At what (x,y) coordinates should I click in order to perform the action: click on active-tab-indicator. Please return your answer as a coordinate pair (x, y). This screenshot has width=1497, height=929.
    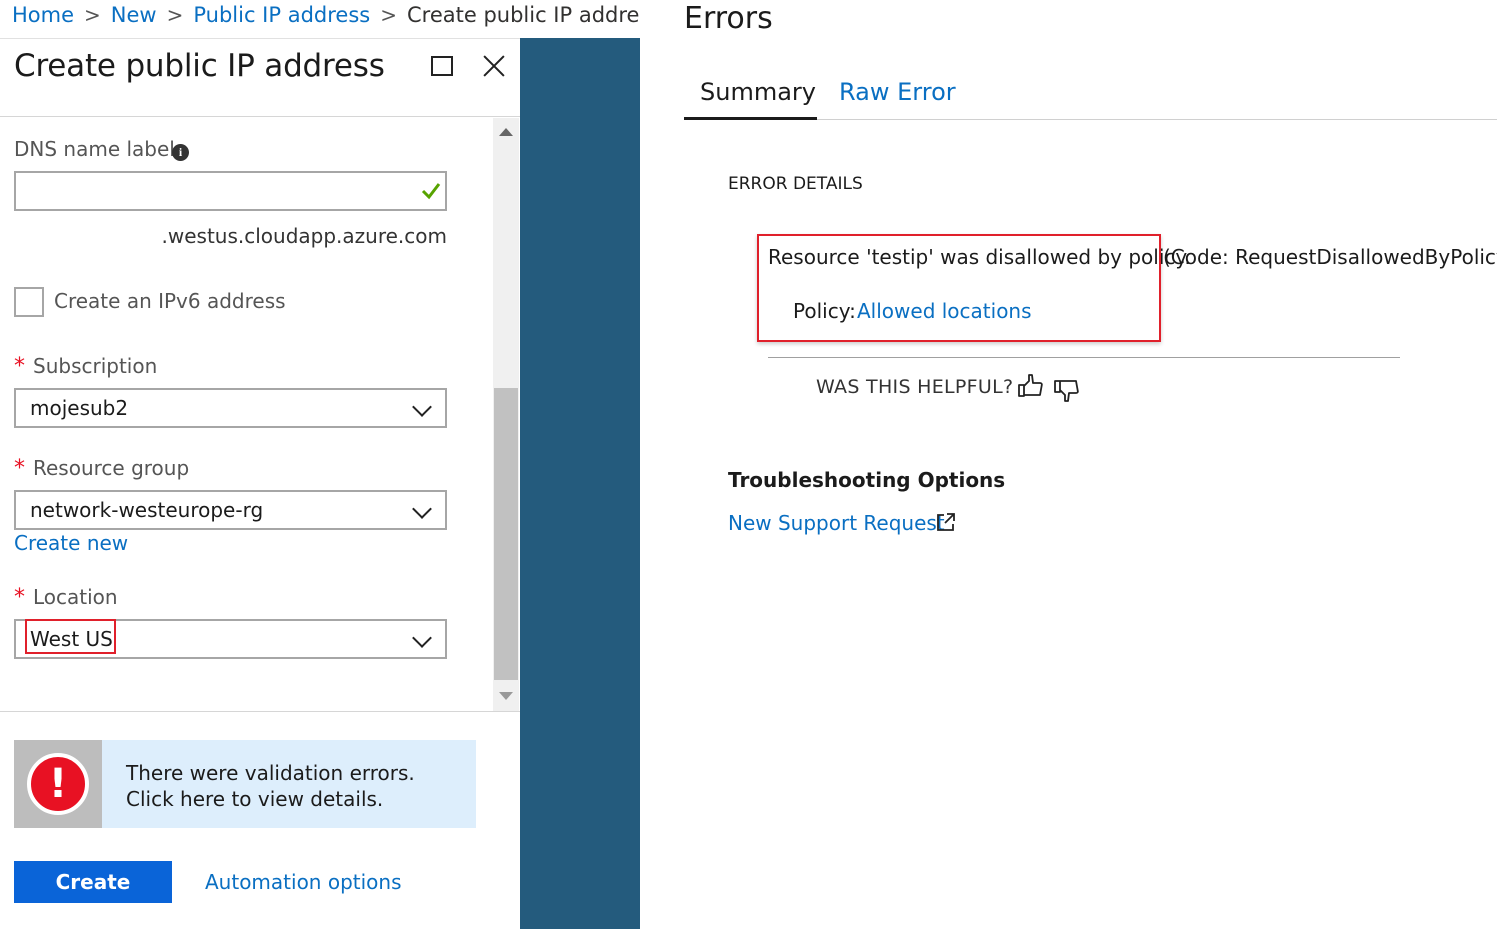
    Looking at the image, I should click on (750, 118).